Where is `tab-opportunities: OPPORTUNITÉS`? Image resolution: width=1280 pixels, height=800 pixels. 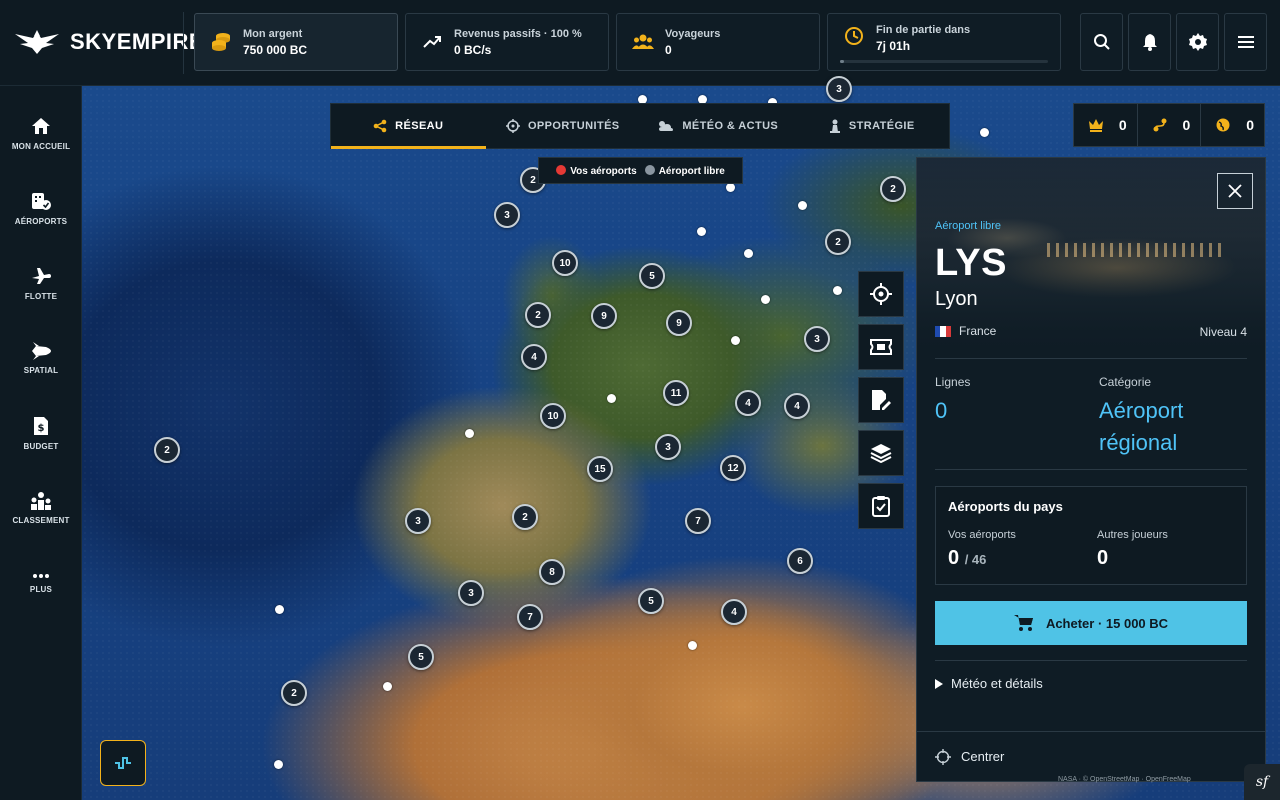 tab-opportunities: OPPORTUNITÉS is located at coordinates (563, 126).